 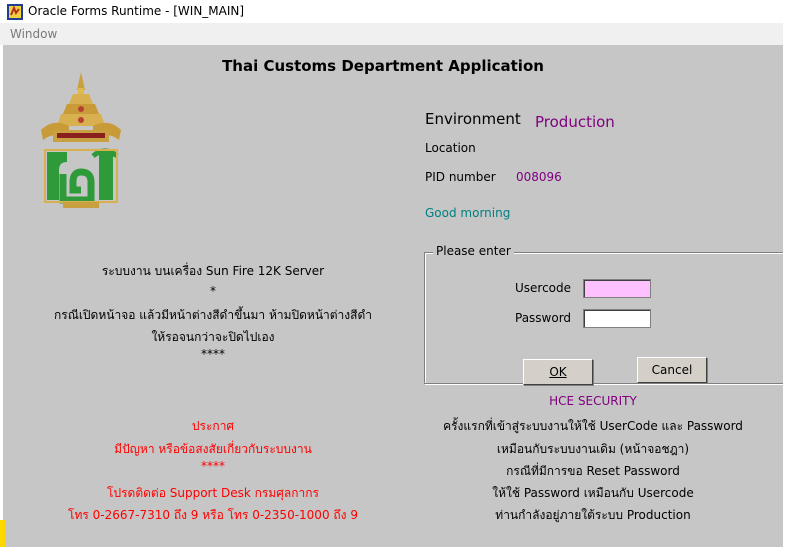 What do you see at coordinates (593, 471) in the screenshot?
I see `security-line-3: กรณีที่มีการขอ Reset Password` at bounding box center [593, 471].